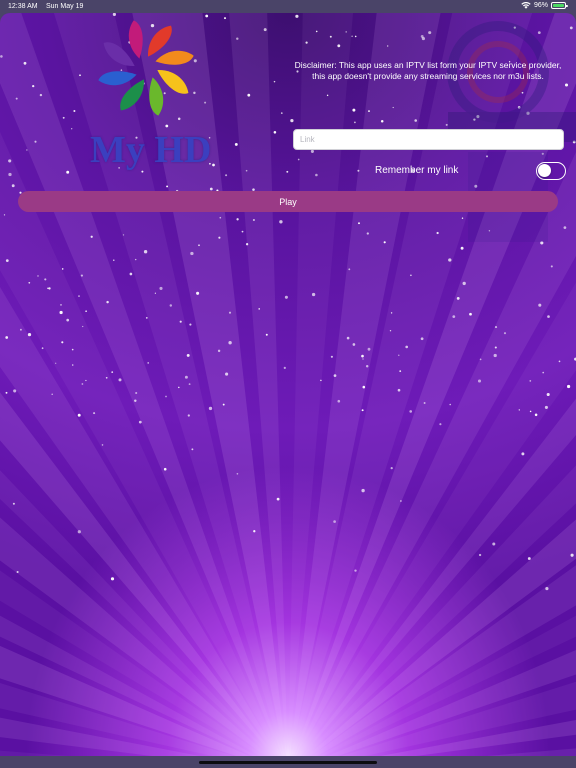 This screenshot has height=768, width=576. I want to click on remember-link-toggle, so click(551, 171).